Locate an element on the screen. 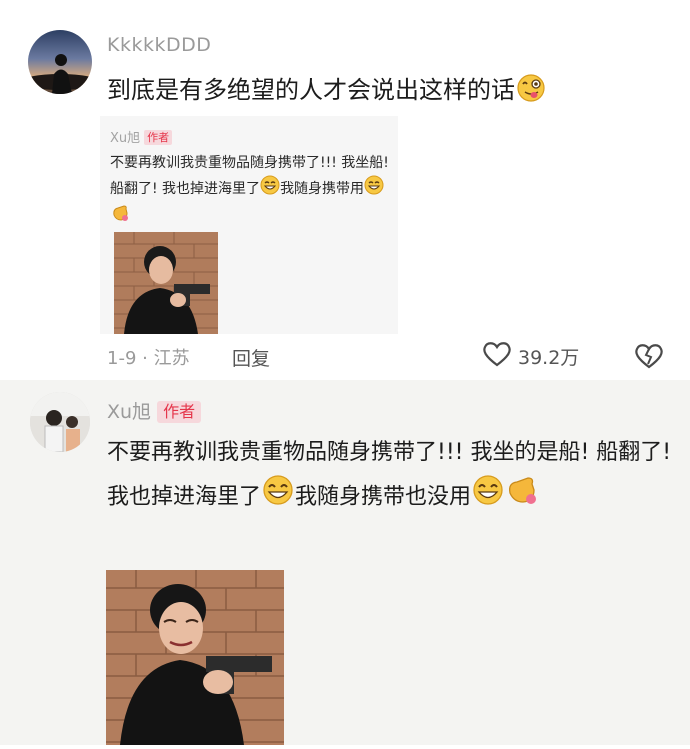  gif-image is located at coordinates (195, 657).